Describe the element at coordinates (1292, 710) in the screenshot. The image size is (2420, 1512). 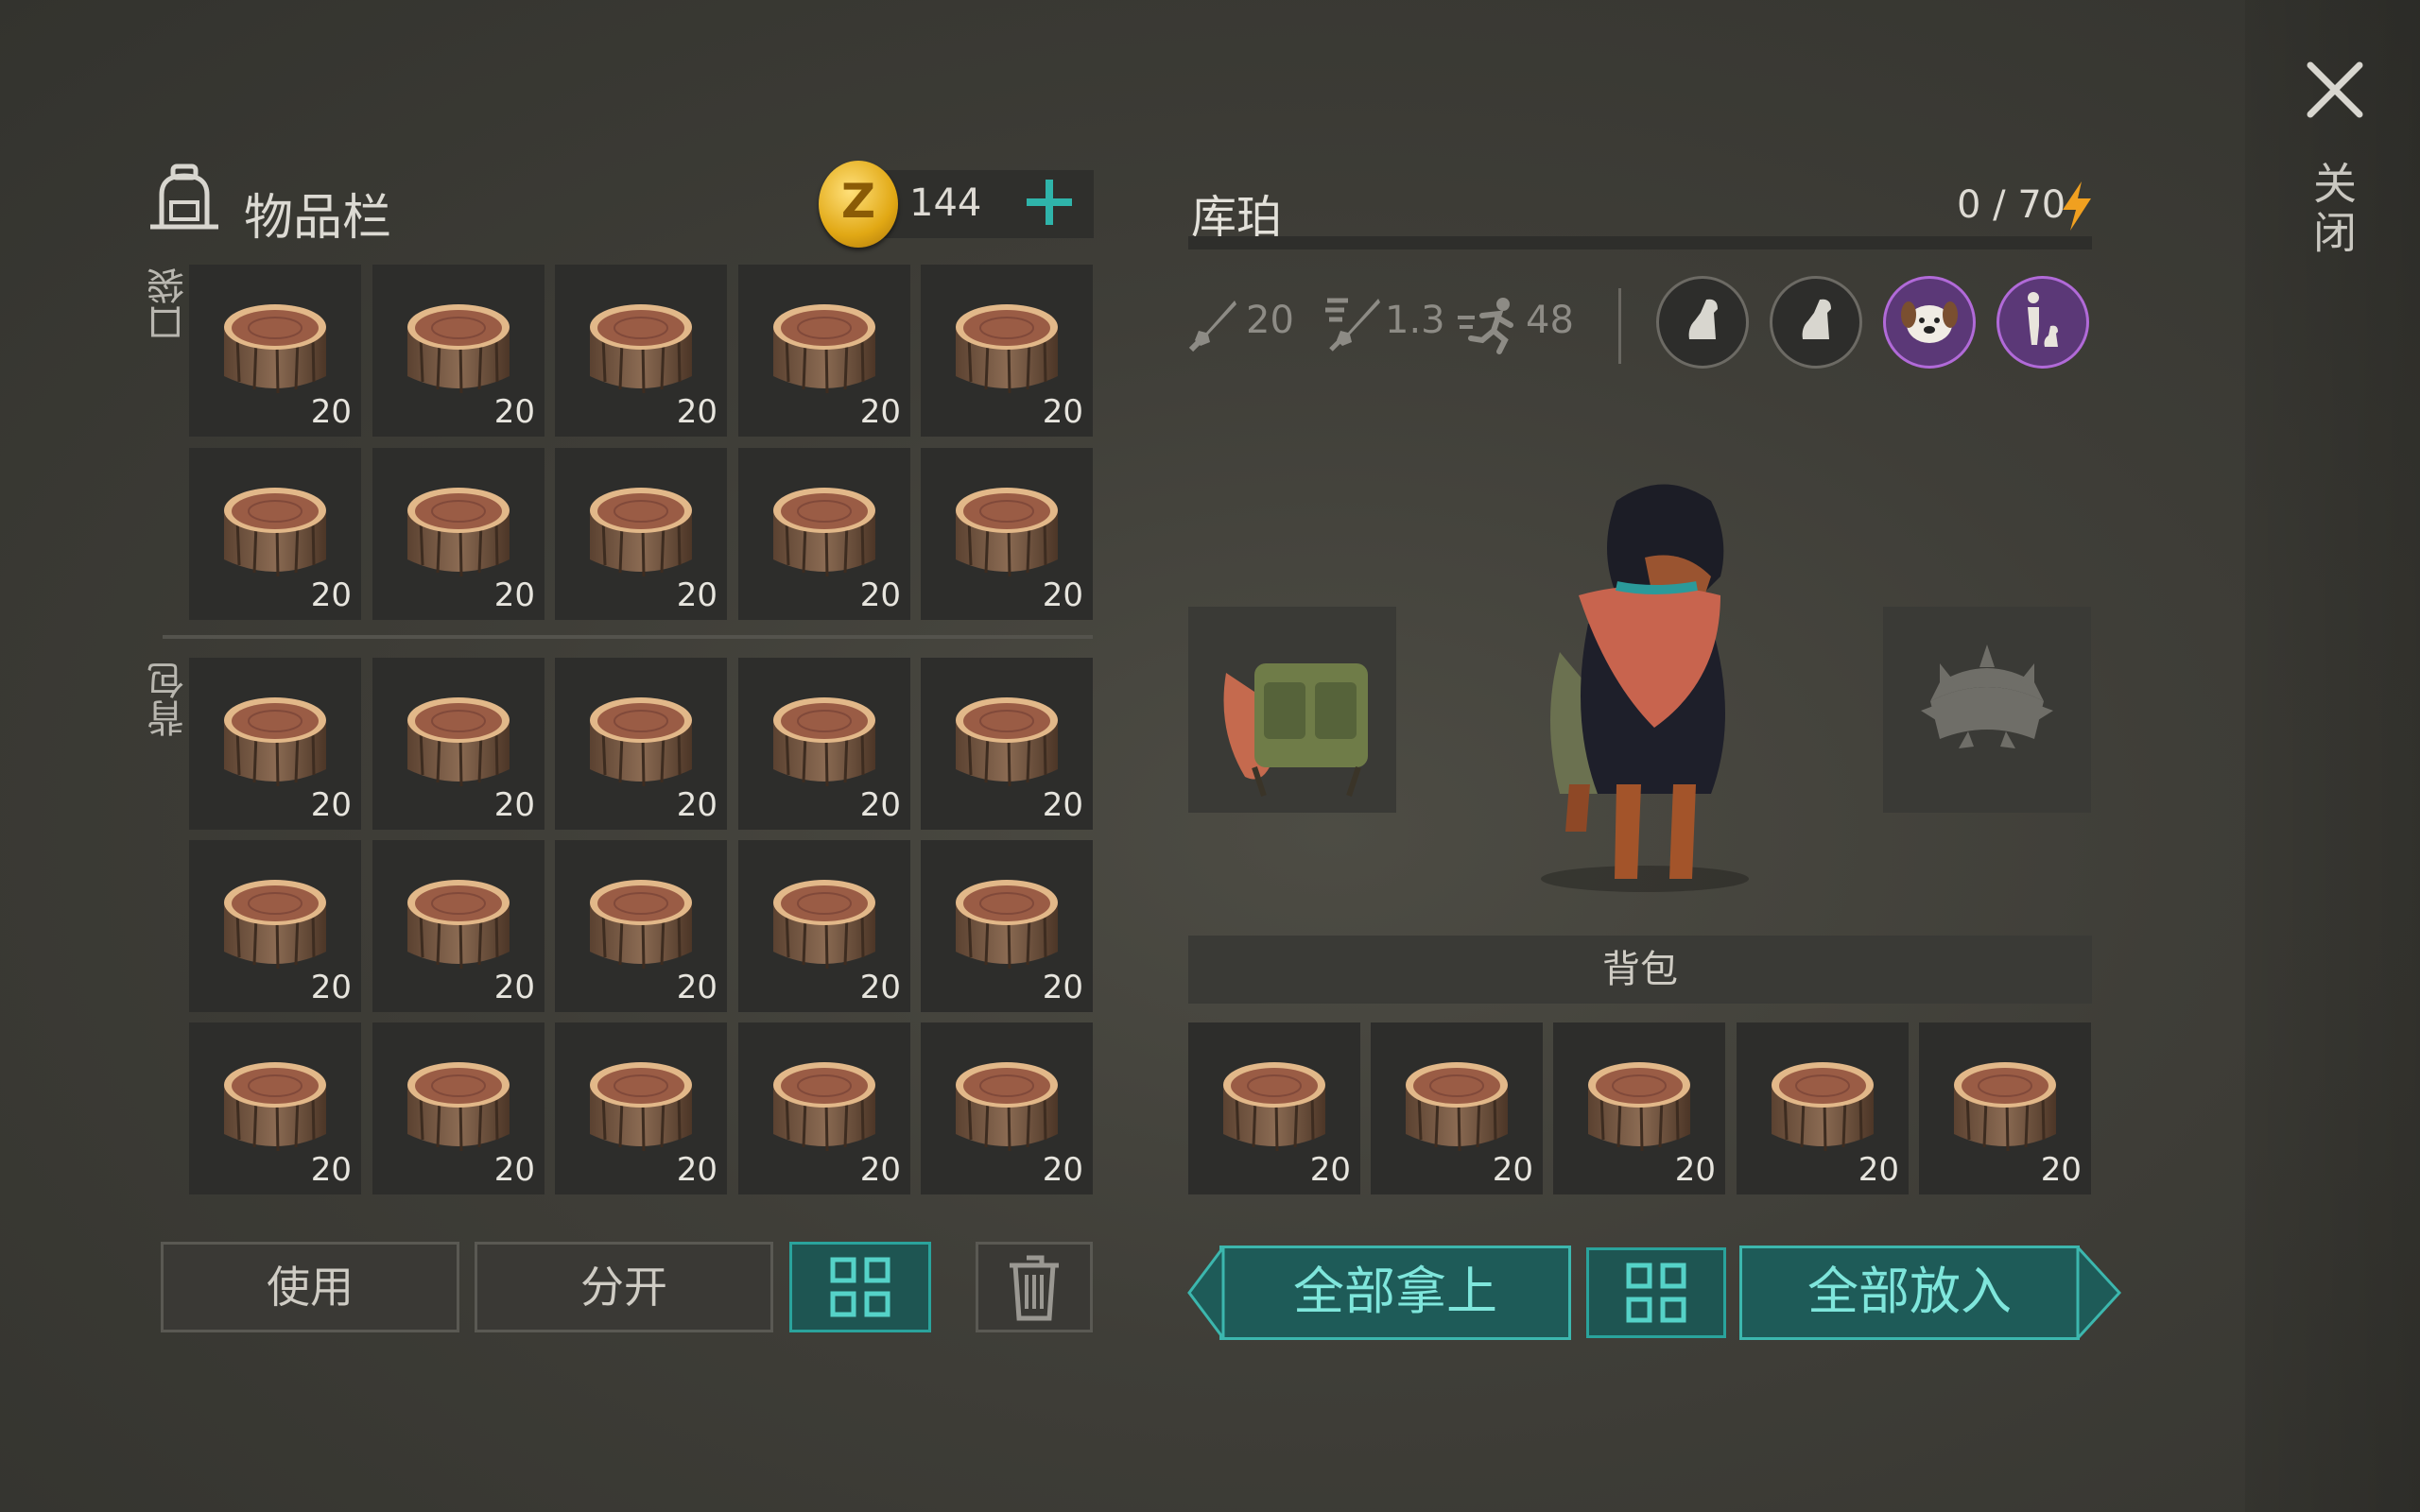
I see `equip-backpack-slot` at that location.